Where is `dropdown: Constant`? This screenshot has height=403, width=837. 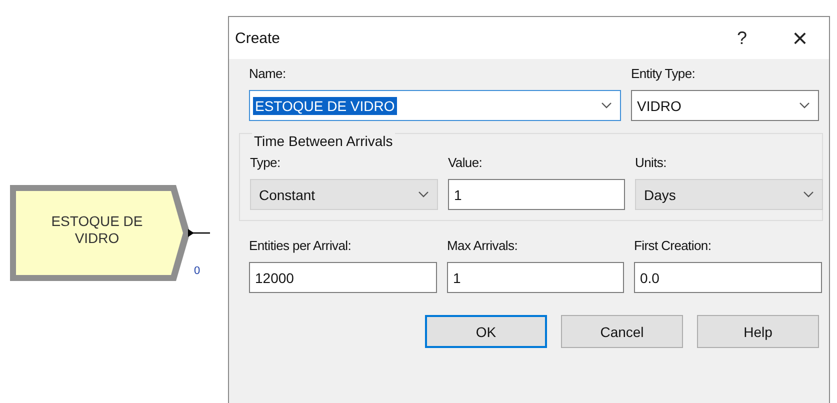
dropdown: Constant is located at coordinates (344, 194).